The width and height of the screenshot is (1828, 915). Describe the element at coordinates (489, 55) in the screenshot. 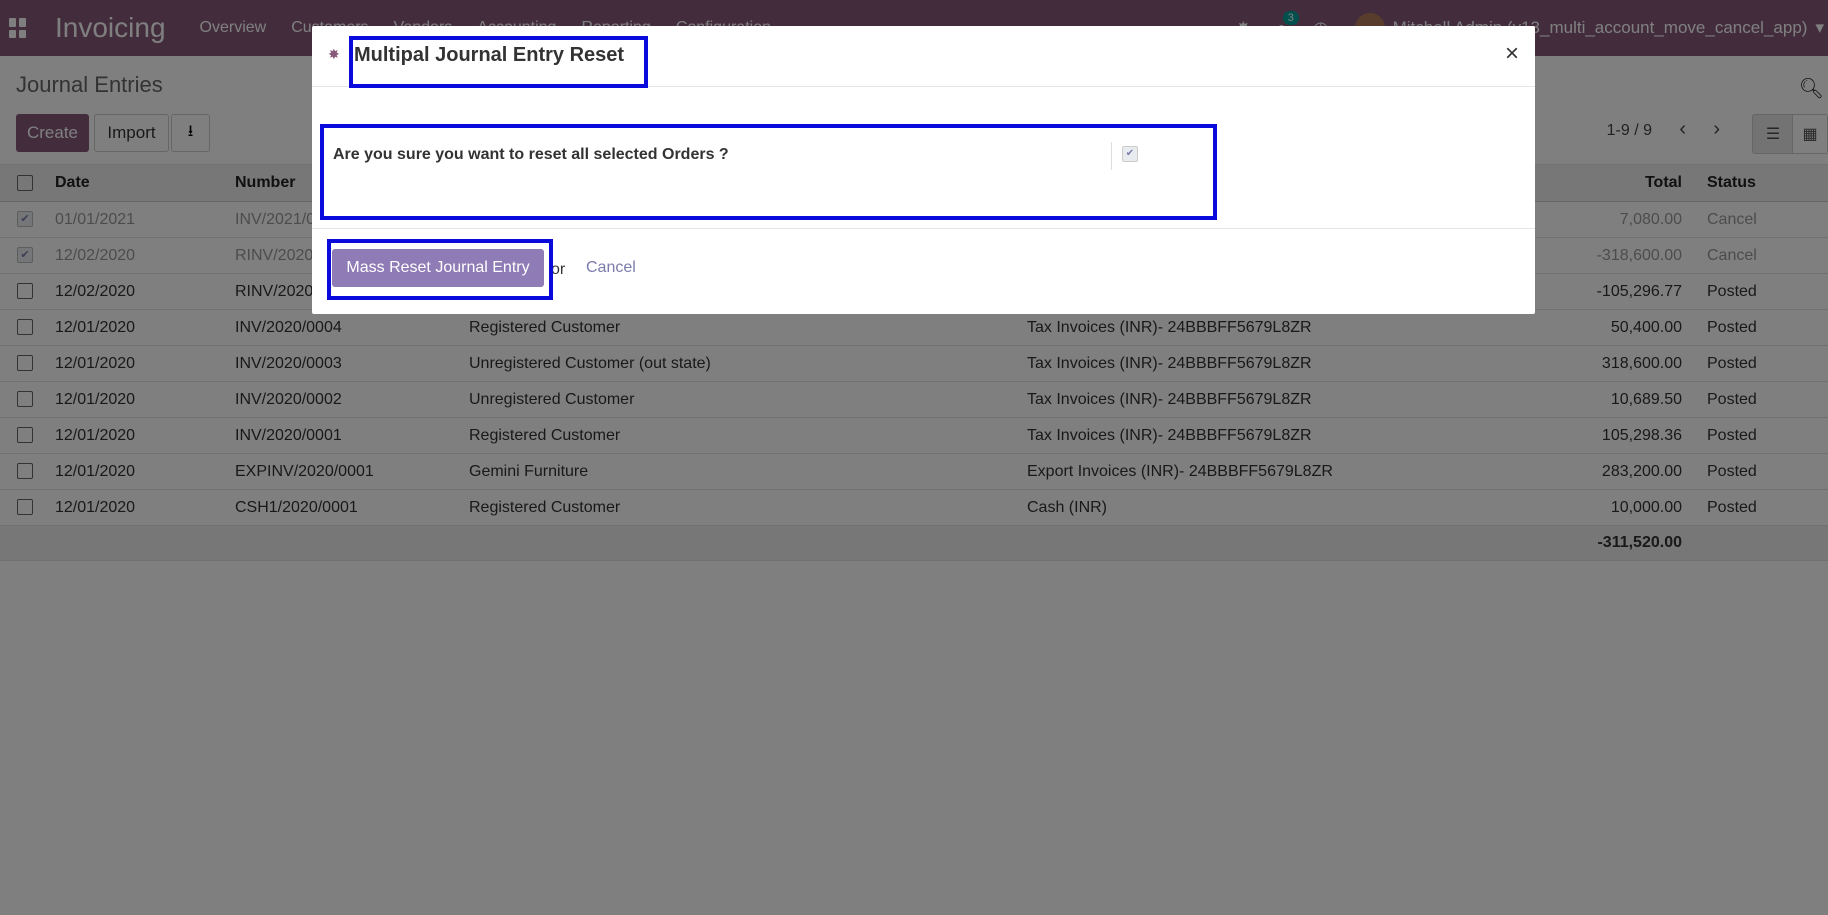

I see `dialog-title: Multipal Journal Entry Reset` at that location.